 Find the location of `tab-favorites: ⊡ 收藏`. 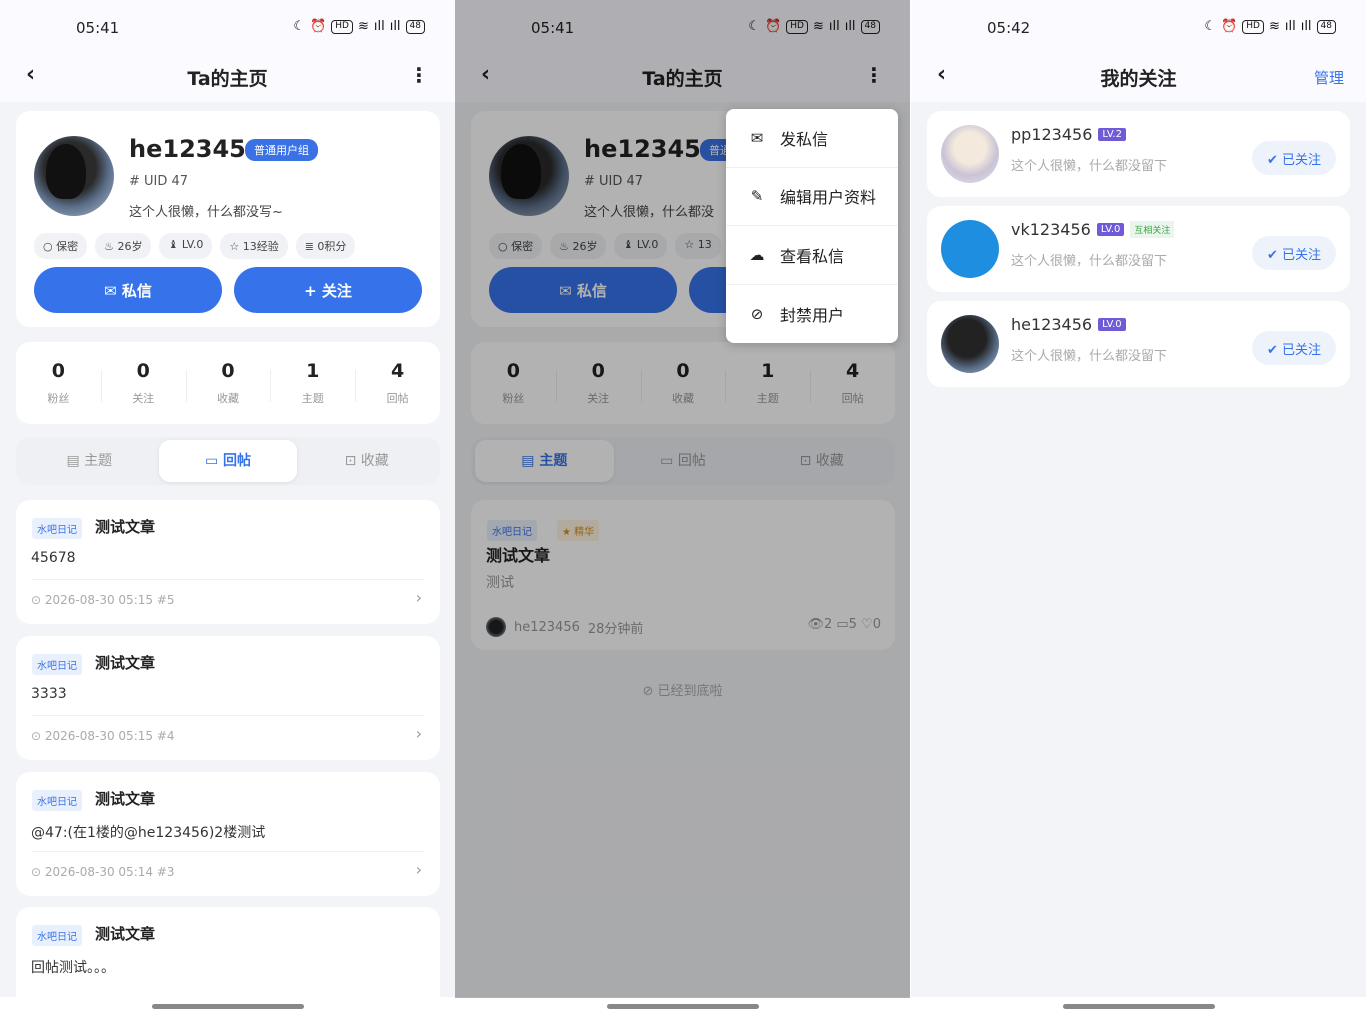

tab-favorites: ⊡ 收藏 is located at coordinates (366, 461).